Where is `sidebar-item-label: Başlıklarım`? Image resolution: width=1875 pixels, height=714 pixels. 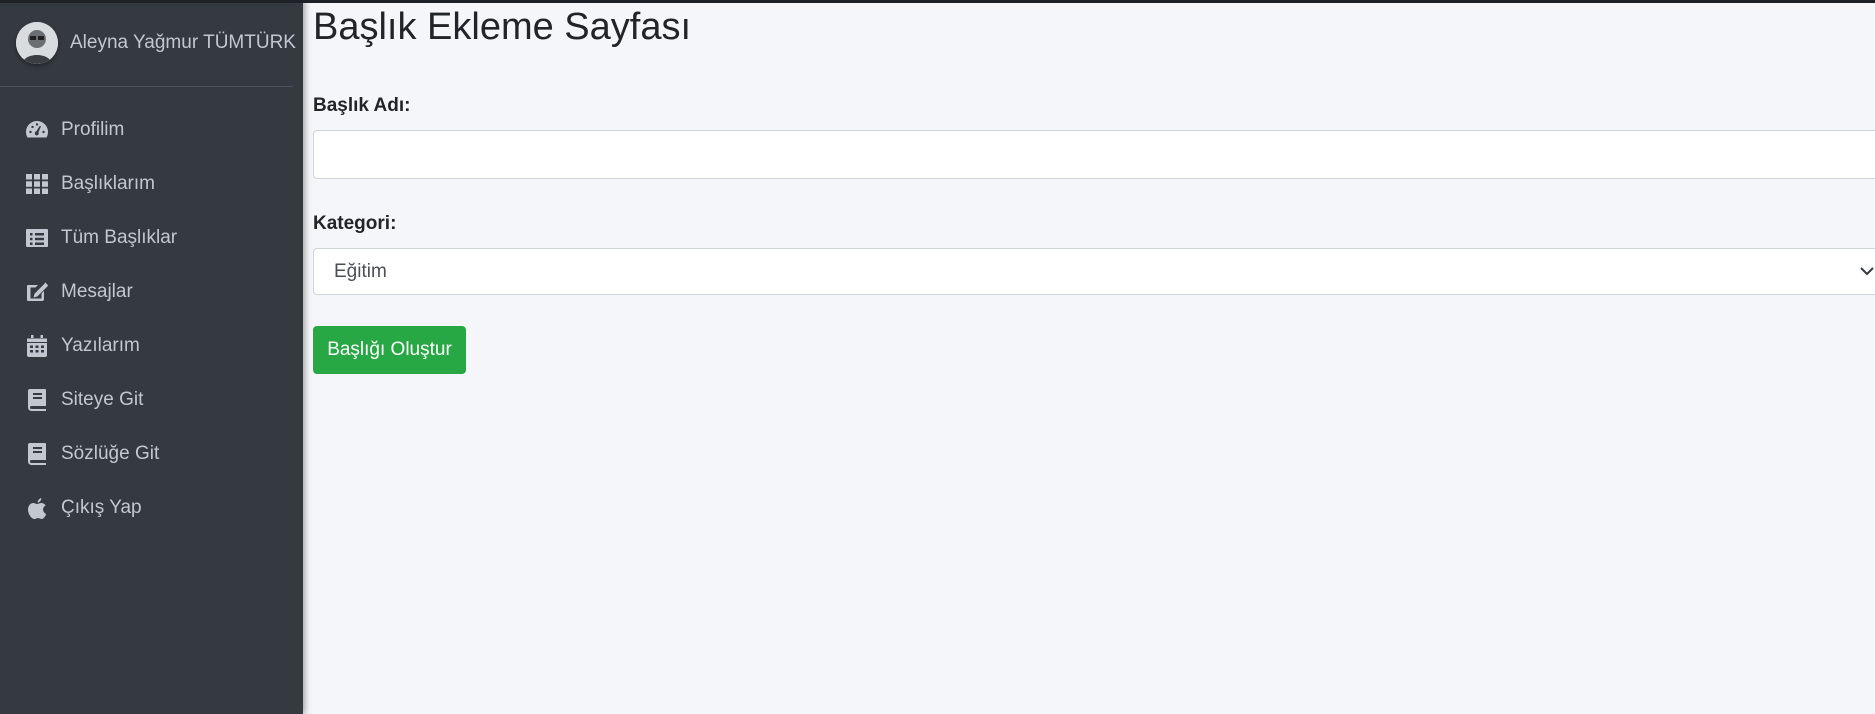
sidebar-item-label: Başlıklarım is located at coordinates (108, 183).